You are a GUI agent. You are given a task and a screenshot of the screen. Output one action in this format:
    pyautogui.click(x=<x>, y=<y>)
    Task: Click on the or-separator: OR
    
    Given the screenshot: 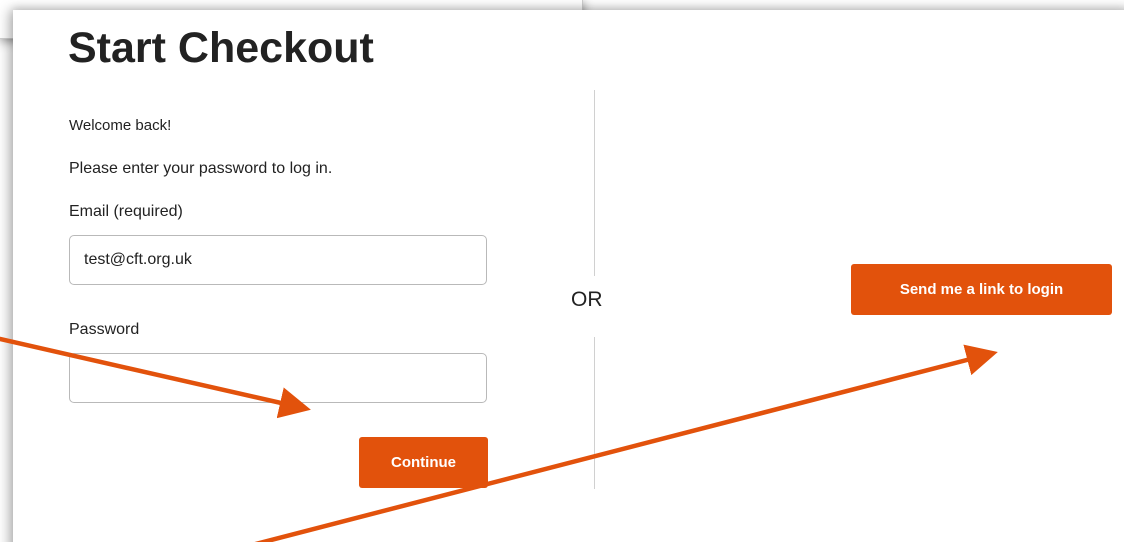 What is the action you would take?
    pyautogui.click(x=587, y=299)
    